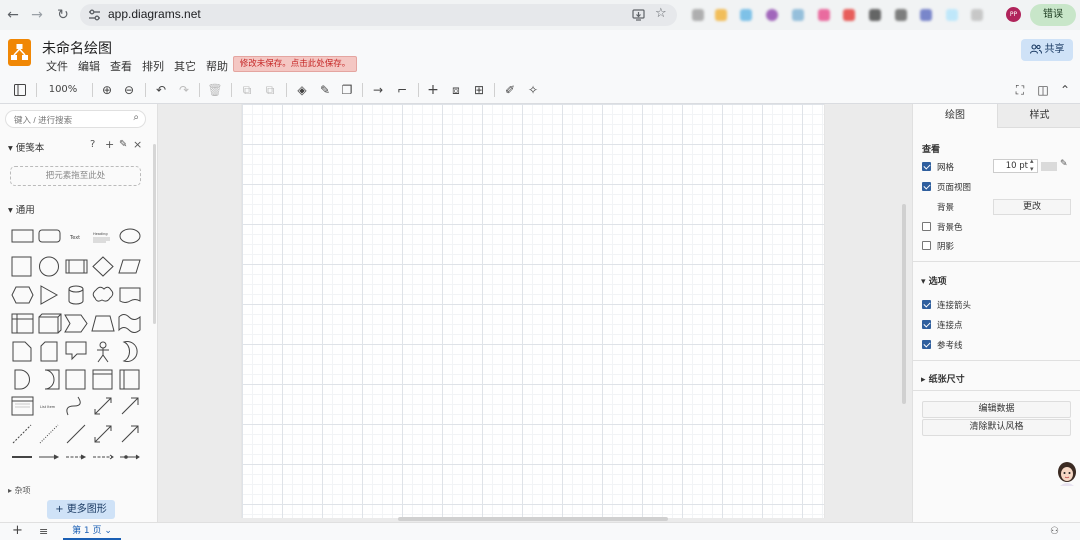  Describe the element at coordinates (76, 323) in the screenshot. I see `step-shape` at that location.